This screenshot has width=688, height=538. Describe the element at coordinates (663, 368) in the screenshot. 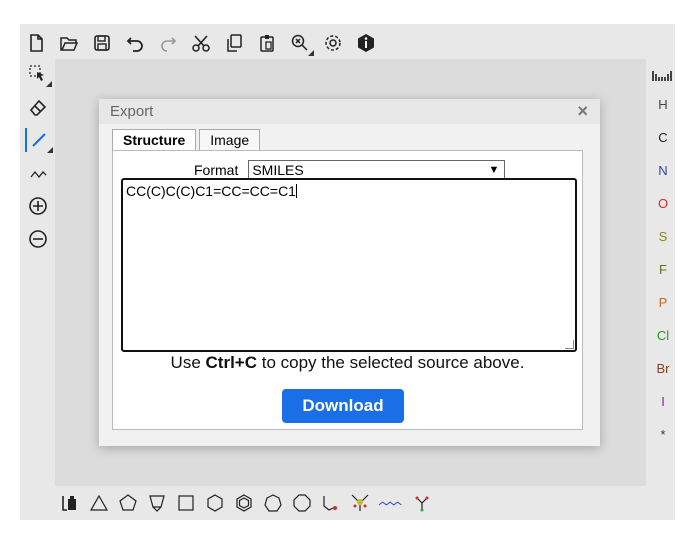

I see `atom-button: Br` at that location.